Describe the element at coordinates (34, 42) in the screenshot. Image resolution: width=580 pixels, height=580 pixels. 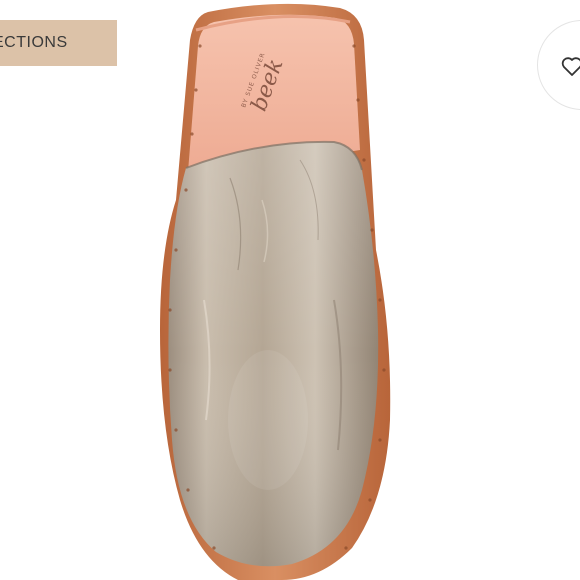
I see `collections-badge-label: ECTIONS` at that location.